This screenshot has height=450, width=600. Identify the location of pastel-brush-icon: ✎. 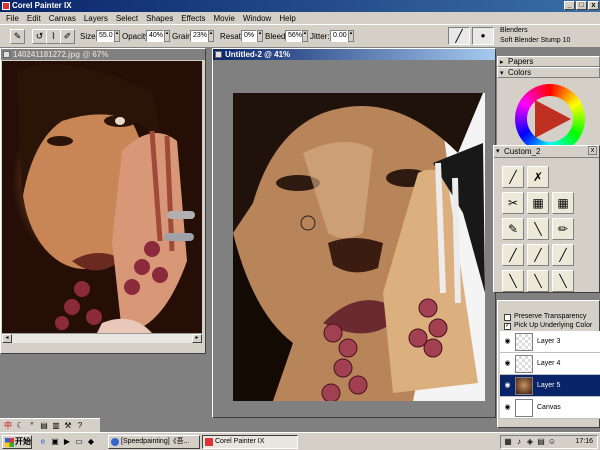
(513, 229).